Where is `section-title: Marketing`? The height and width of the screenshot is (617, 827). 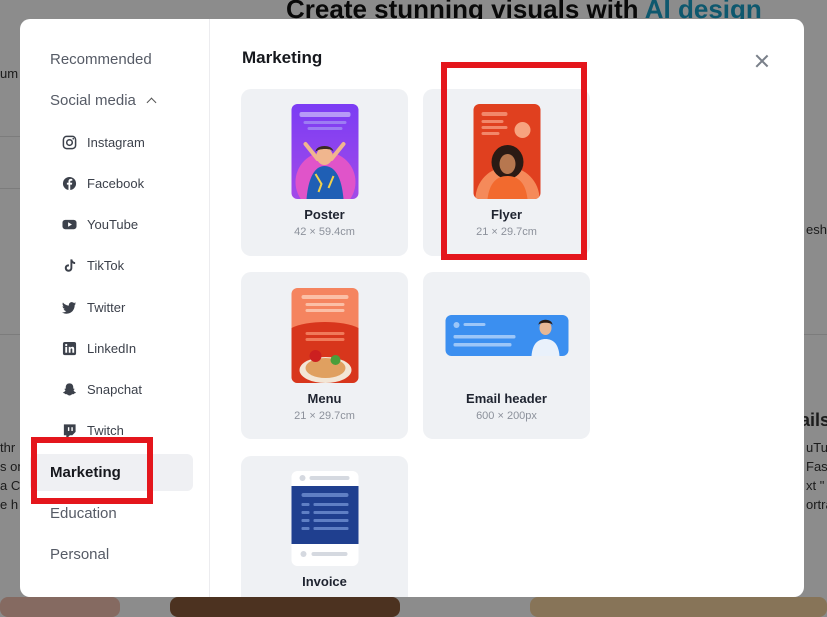 section-title: Marketing is located at coordinates (282, 57).